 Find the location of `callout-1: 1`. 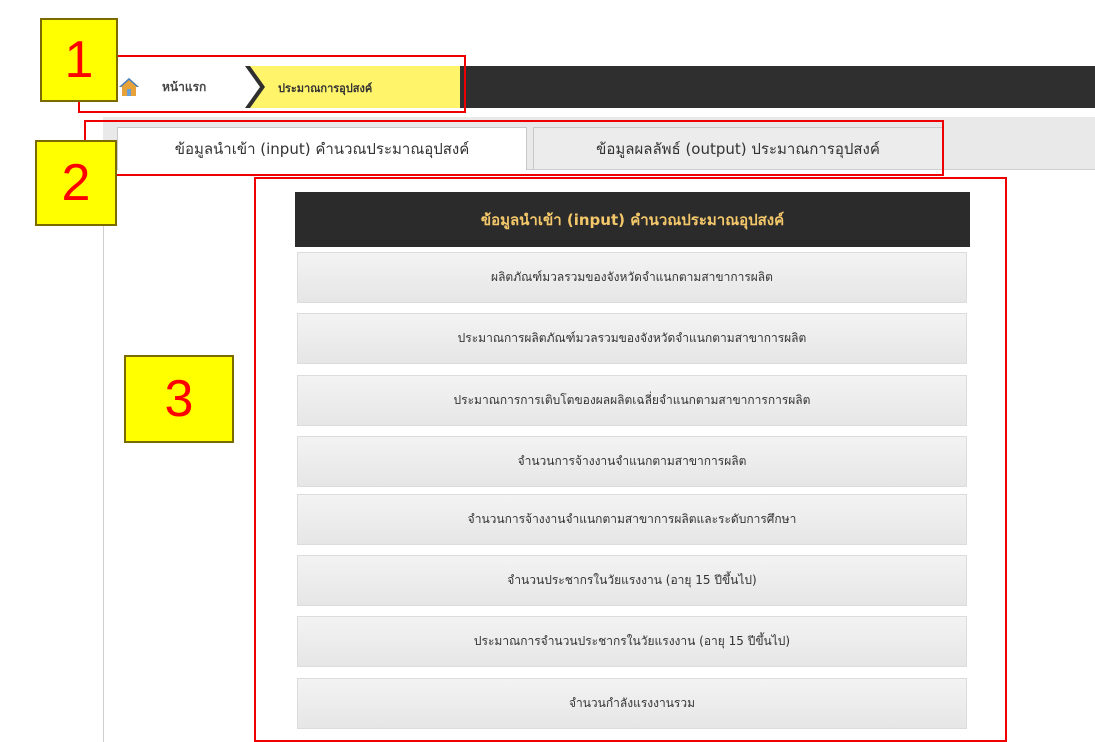

callout-1: 1 is located at coordinates (79, 60).